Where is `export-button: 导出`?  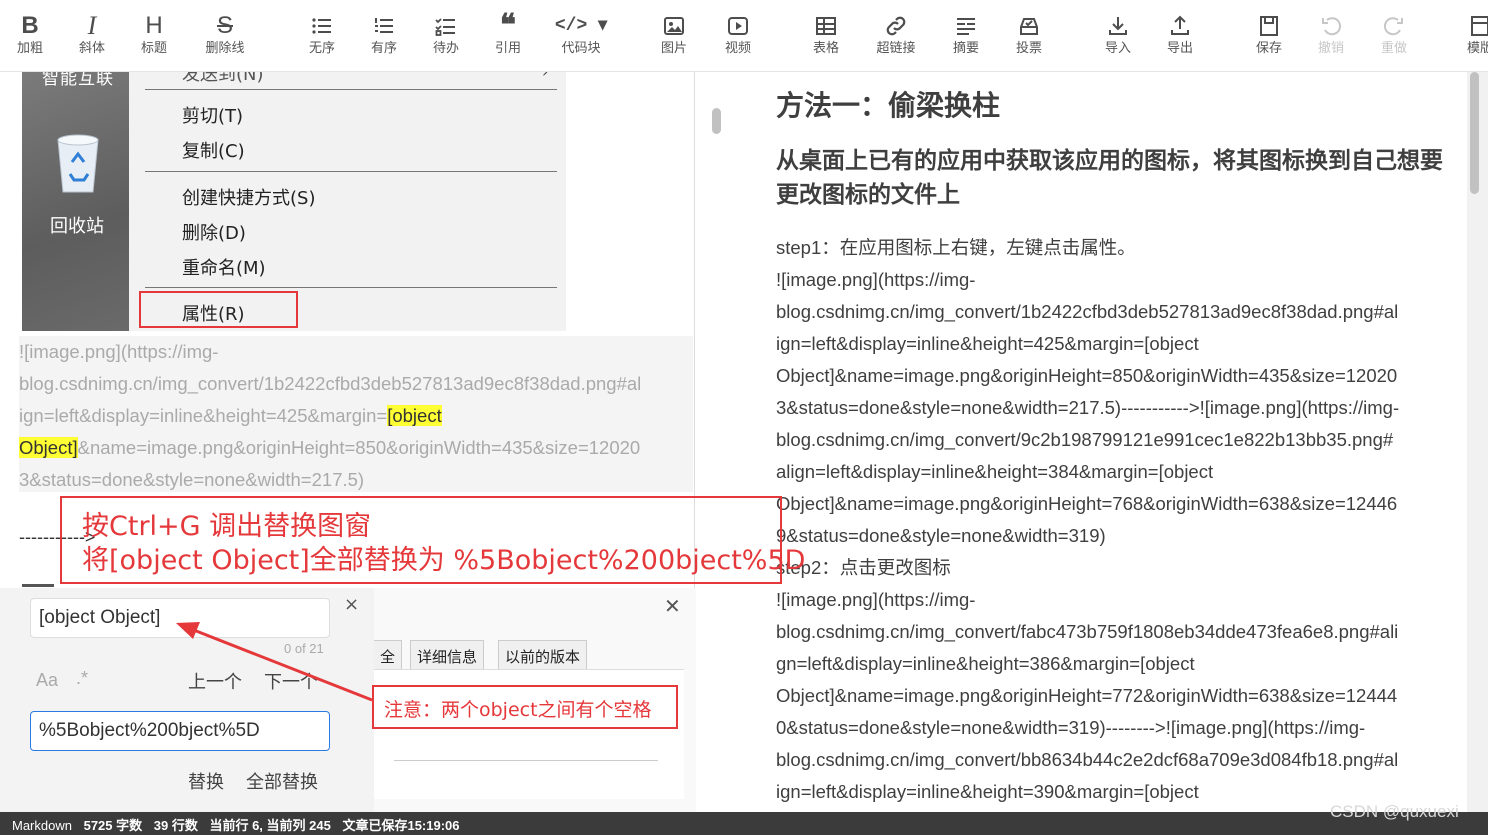
export-button: 导出 is located at coordinates (1180, 38).